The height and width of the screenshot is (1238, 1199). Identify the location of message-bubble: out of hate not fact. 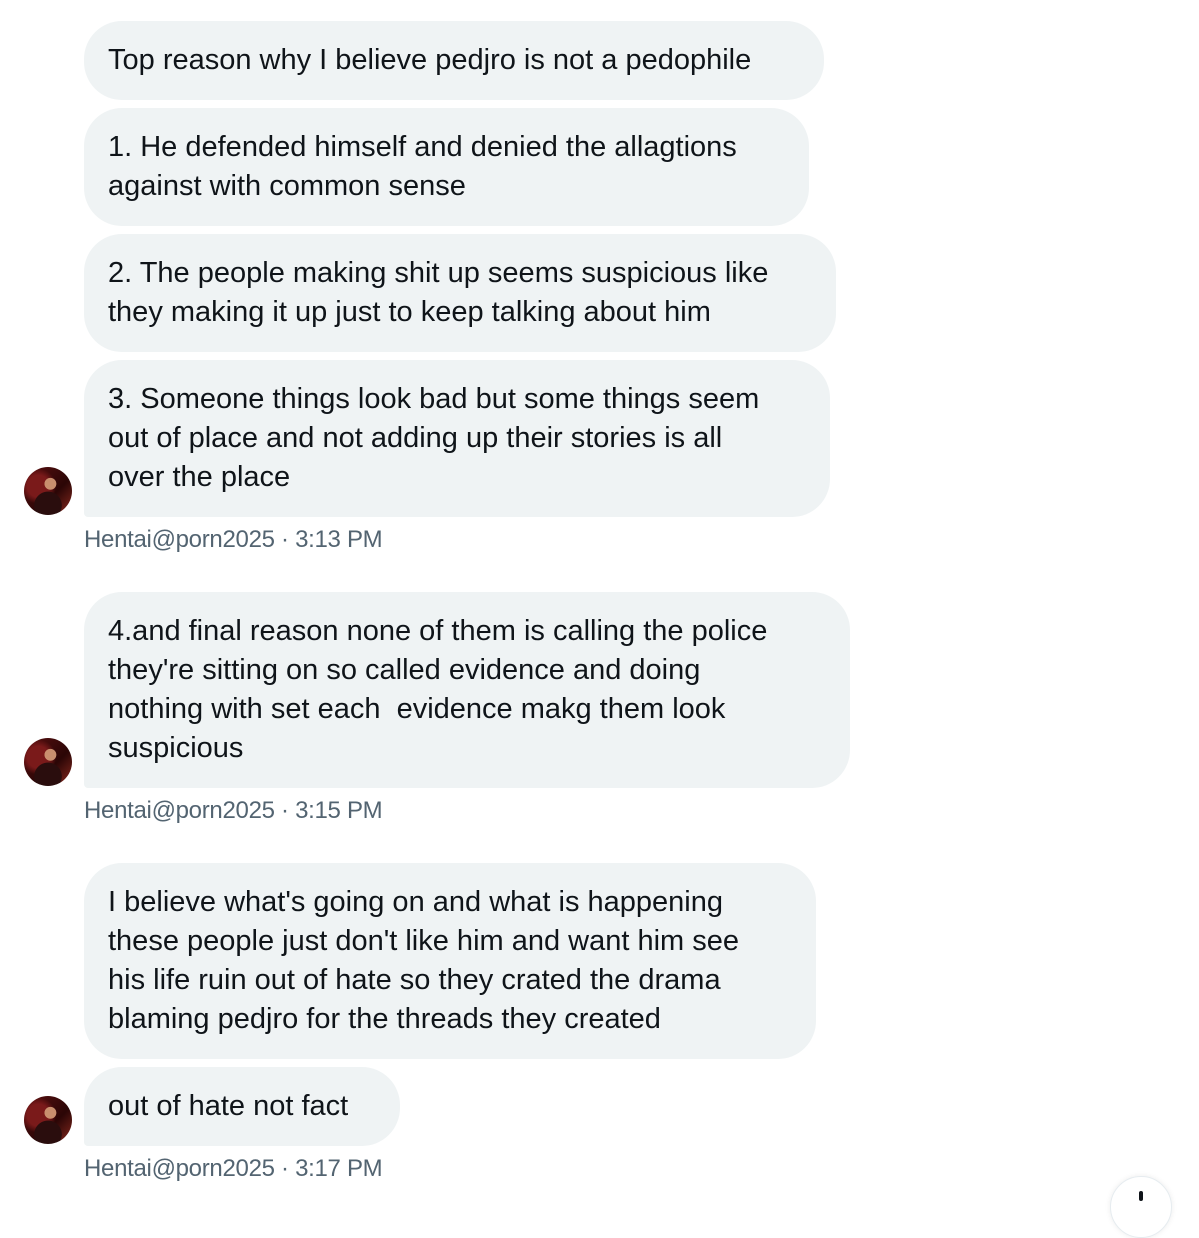
(242, 1106).